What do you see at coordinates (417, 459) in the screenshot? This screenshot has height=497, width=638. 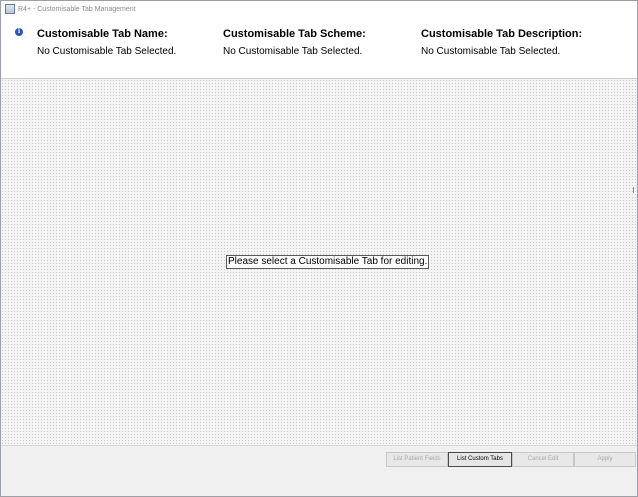 I see `list-patient-fields-button: List Patient Fields` at bounding box center [417, 459].